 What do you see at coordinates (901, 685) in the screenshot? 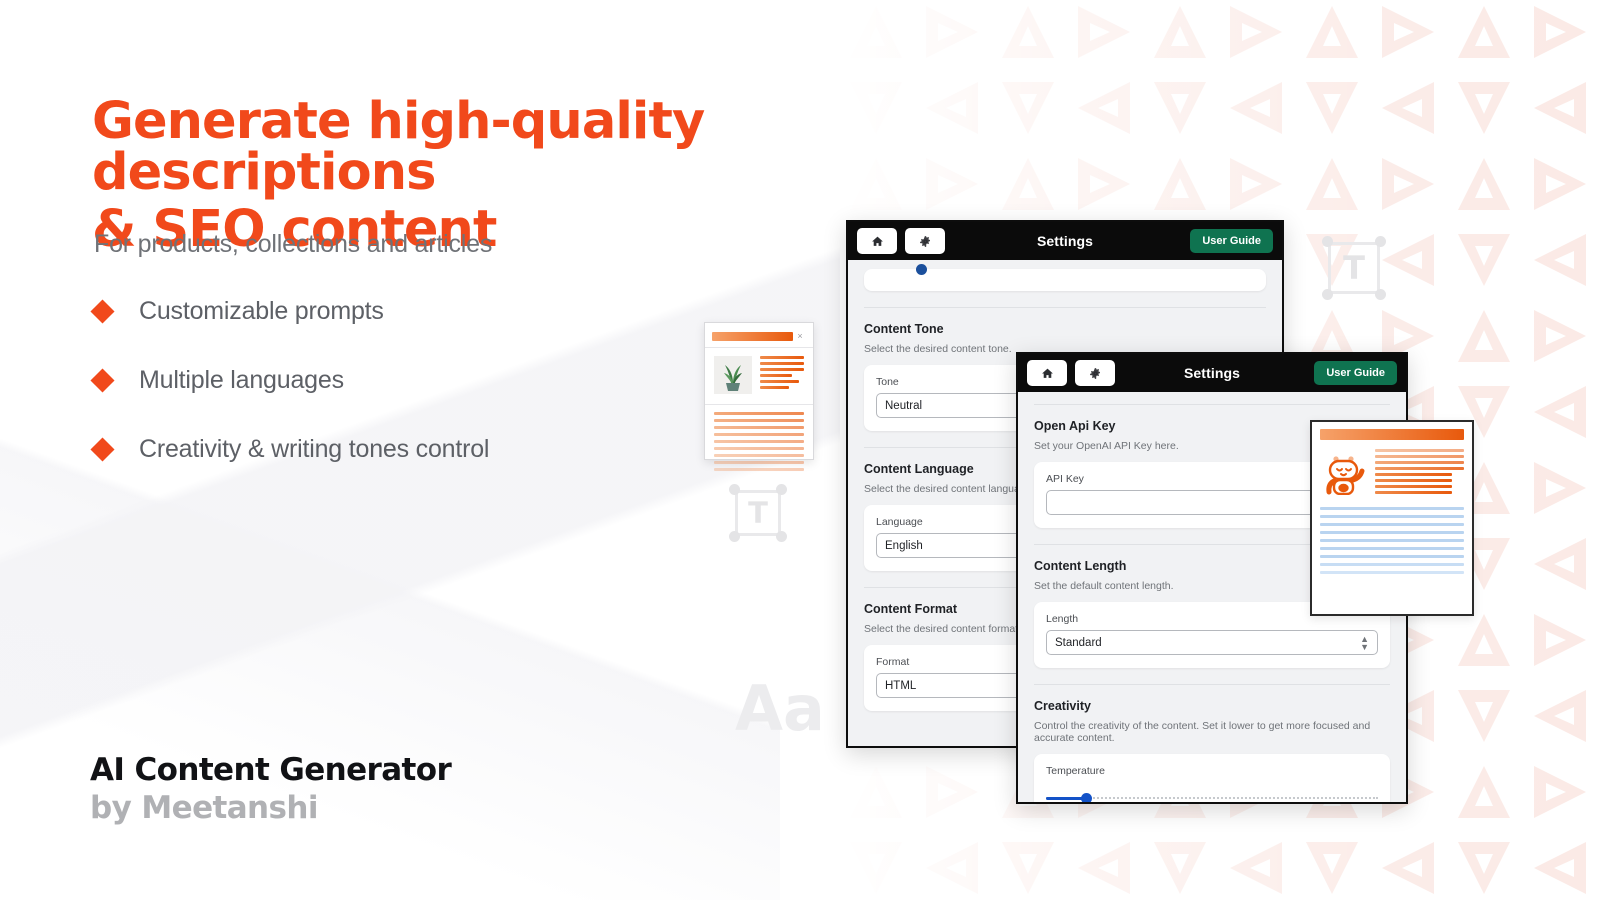
I see `format-value: HTML` at bounding box center [901, 685].